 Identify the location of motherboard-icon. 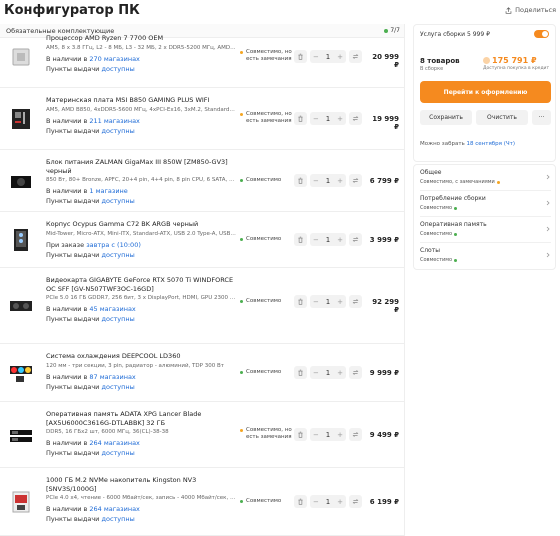
(21, 119).